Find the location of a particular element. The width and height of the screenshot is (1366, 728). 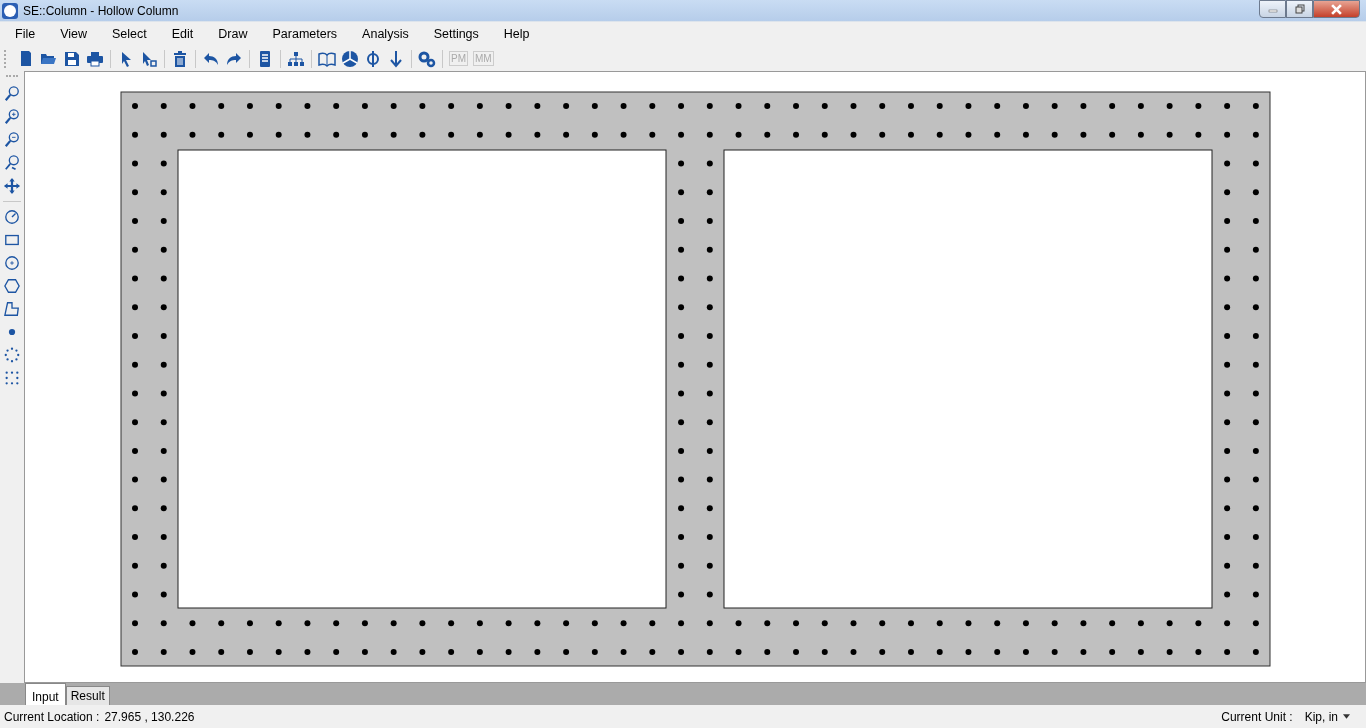

location-label: Current Location : is located at coordinates (52, 716).